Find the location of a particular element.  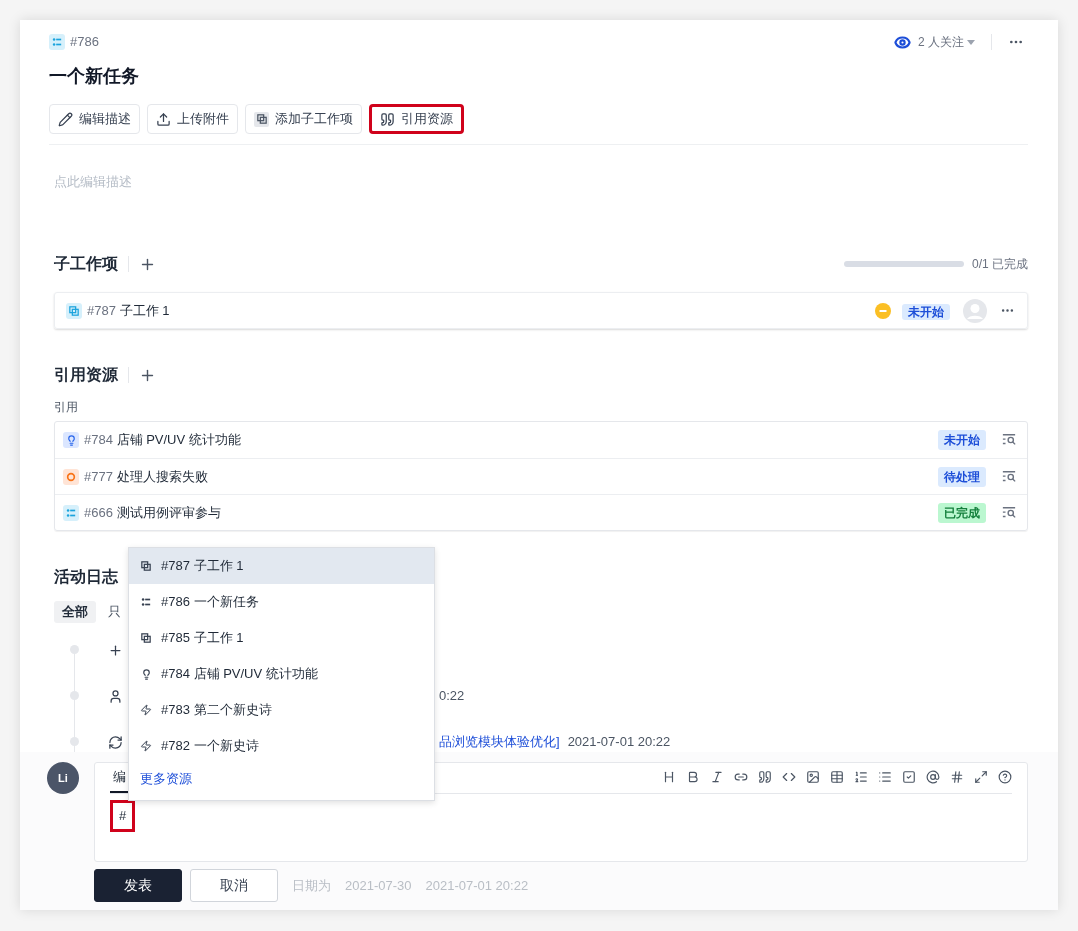

status-tag: 已完成 is located at coordinates (962, 512).